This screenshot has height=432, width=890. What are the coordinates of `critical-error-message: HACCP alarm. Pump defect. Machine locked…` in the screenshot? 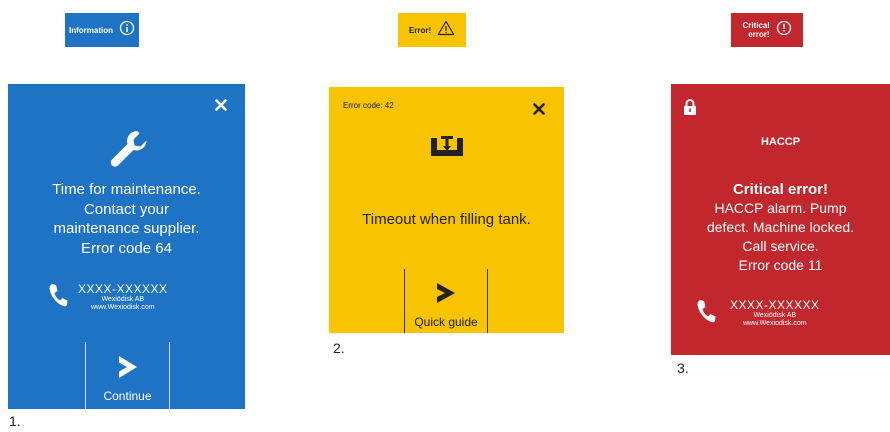 It's located at (780, 236).